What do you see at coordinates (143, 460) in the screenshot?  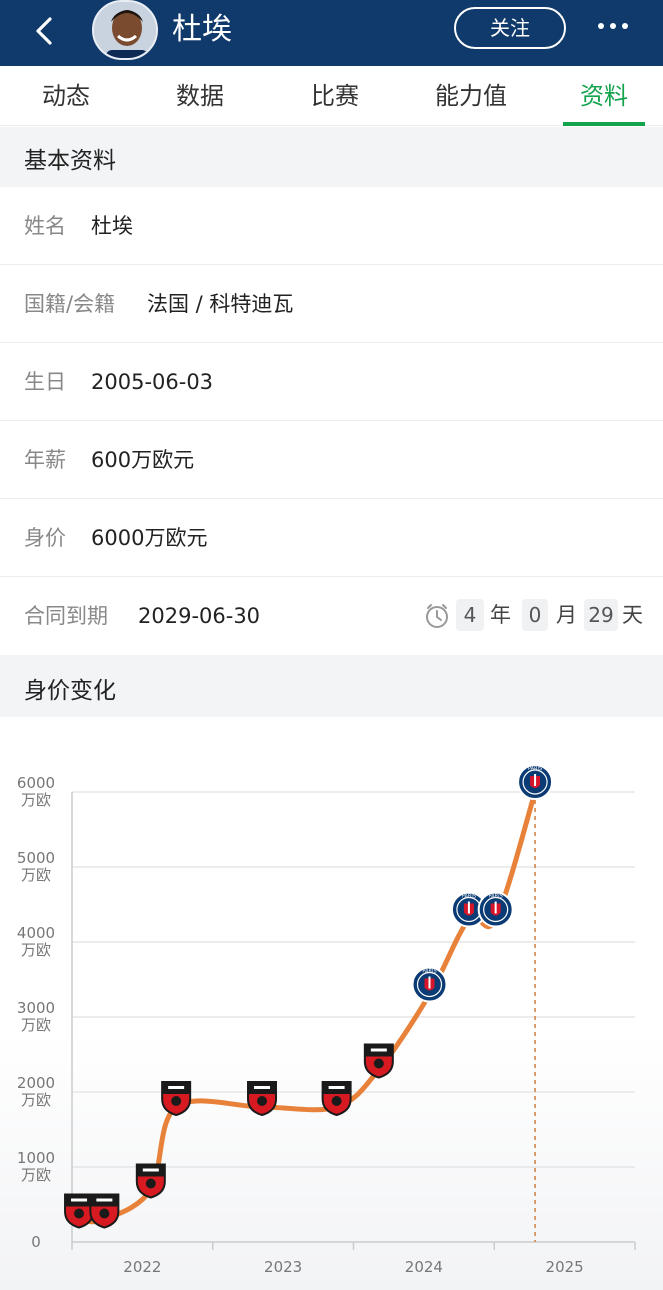 I see `row-value: 600万欧元` at bounding box center [143, 460].